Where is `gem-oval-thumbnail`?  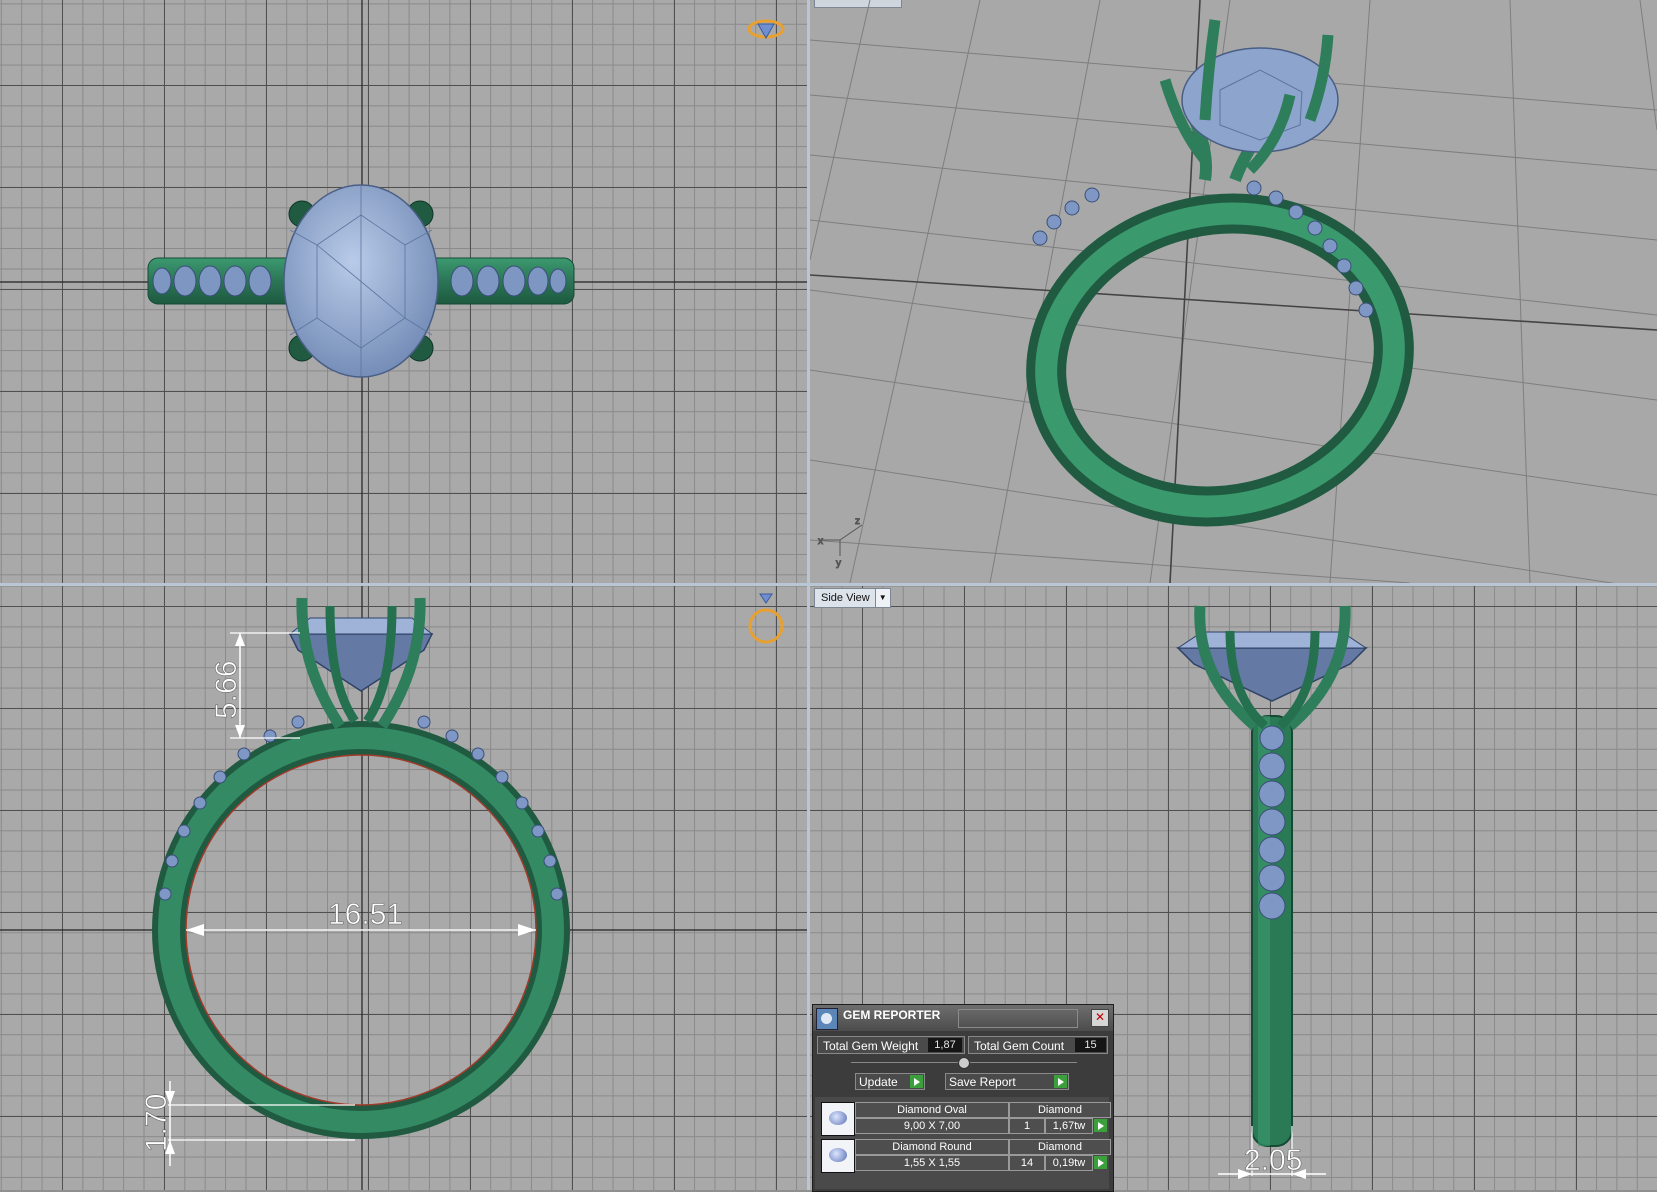
gem-oval-thumbnail is located at coordinates (838, 1119).